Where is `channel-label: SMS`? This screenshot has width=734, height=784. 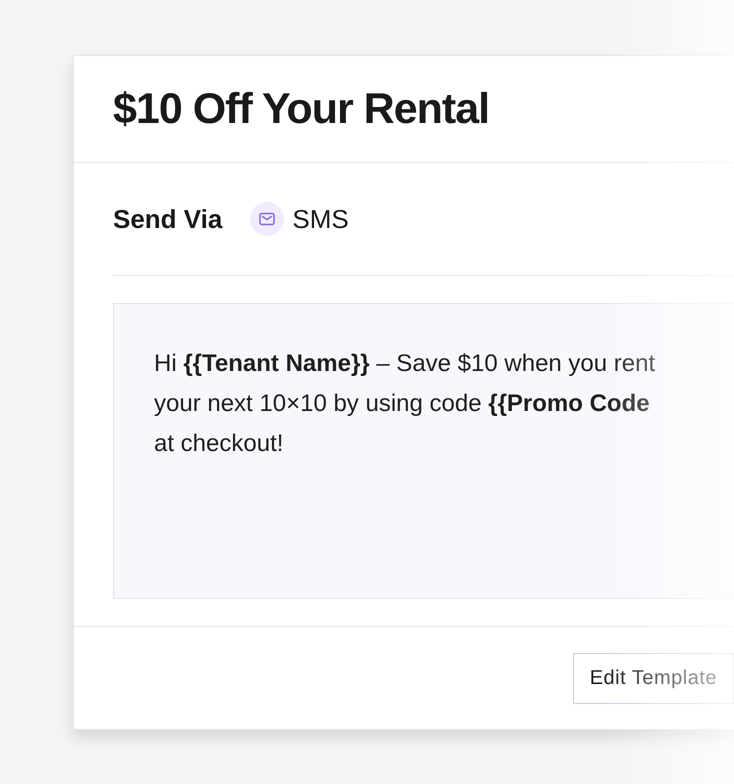 channel-label: SMS is located at coordinates (320, 219).